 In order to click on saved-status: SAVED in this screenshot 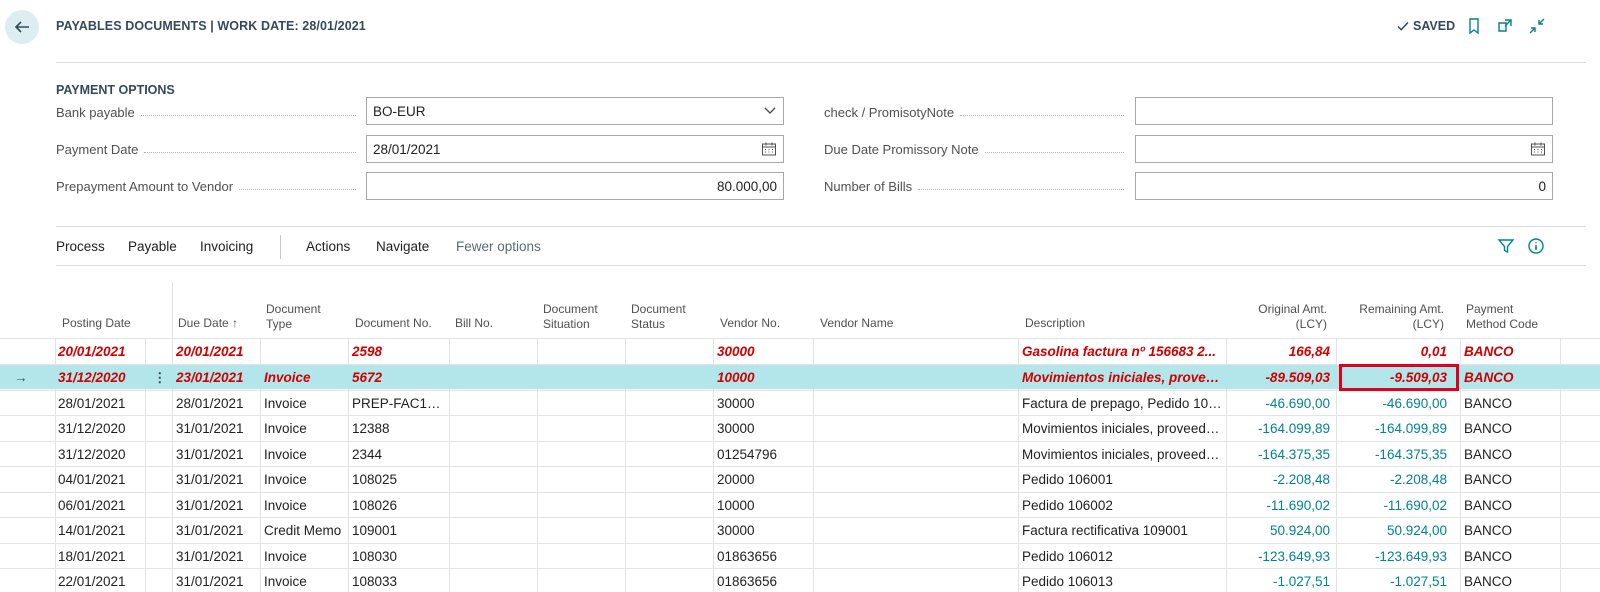, I will do `click(1425, 26)`.